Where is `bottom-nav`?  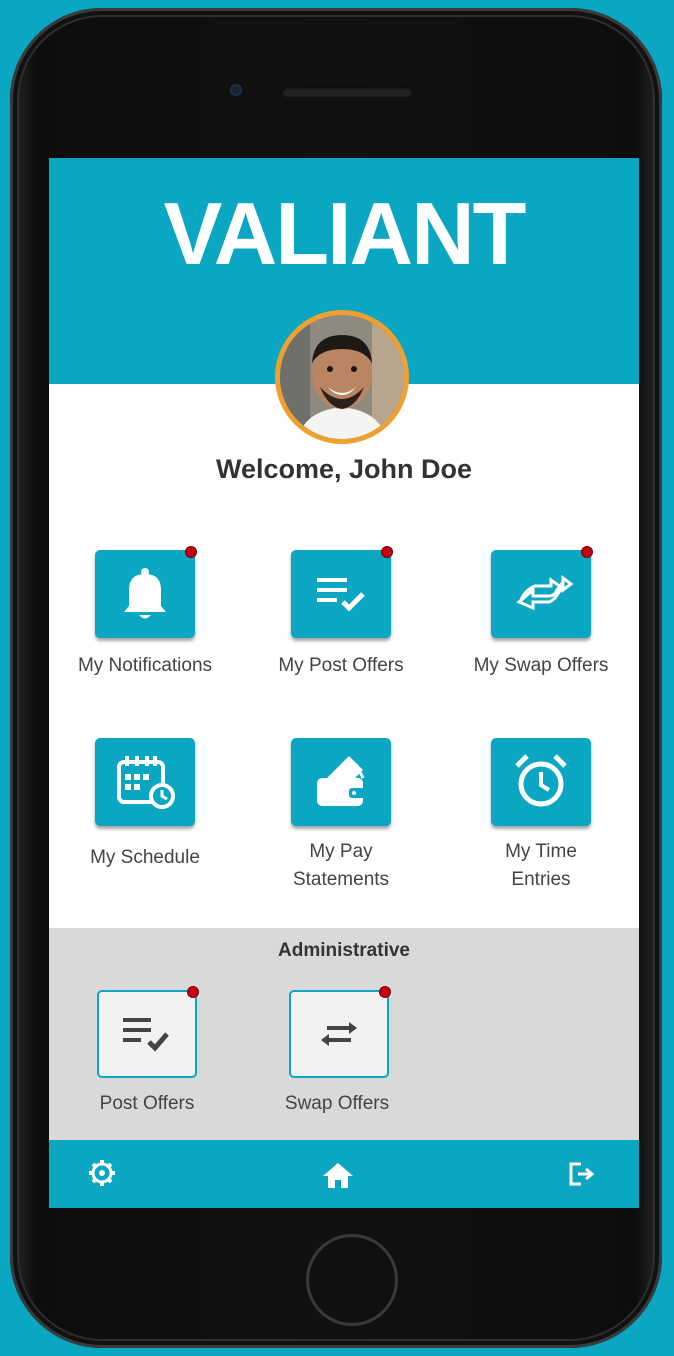
bottom-nav is located at coordinates (344, 1174).